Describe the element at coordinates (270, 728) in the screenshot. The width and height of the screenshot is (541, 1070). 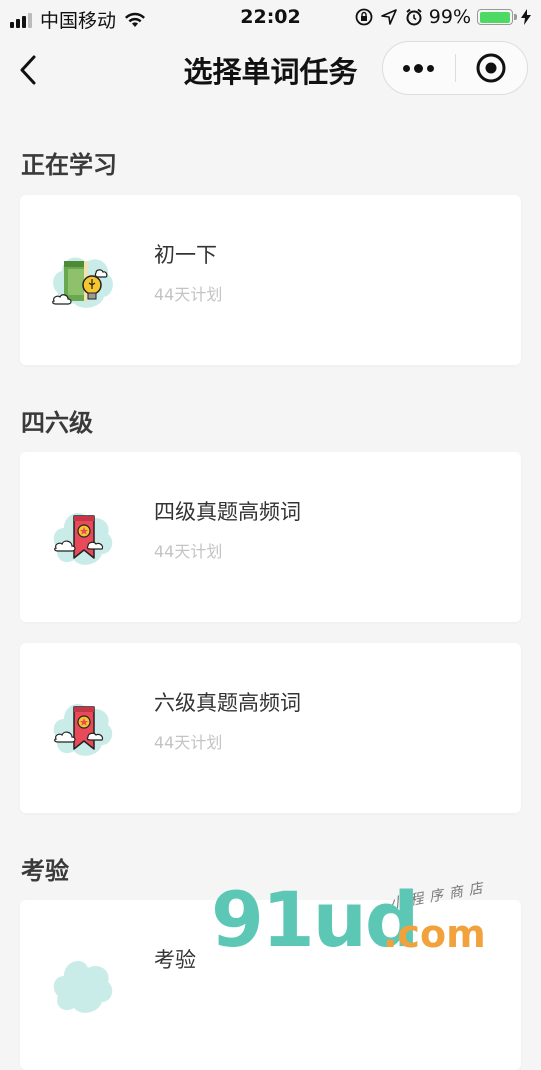
I see `task-card: 六级真题高频词 44天计划` at that location.